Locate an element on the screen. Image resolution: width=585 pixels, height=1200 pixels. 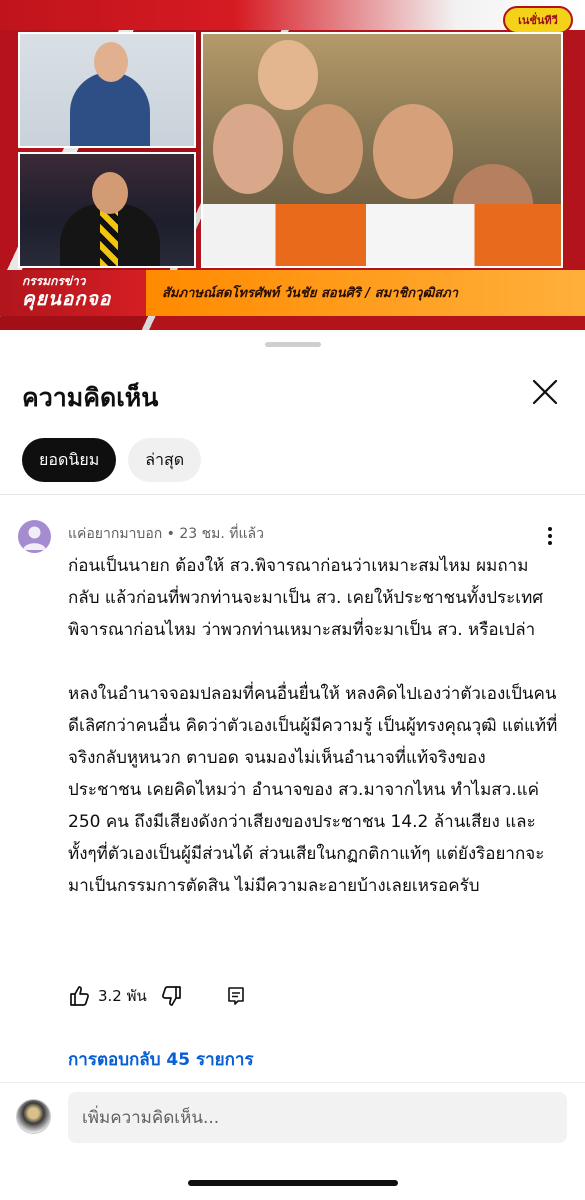
composer-divider is located at coordinates (292, 1082).